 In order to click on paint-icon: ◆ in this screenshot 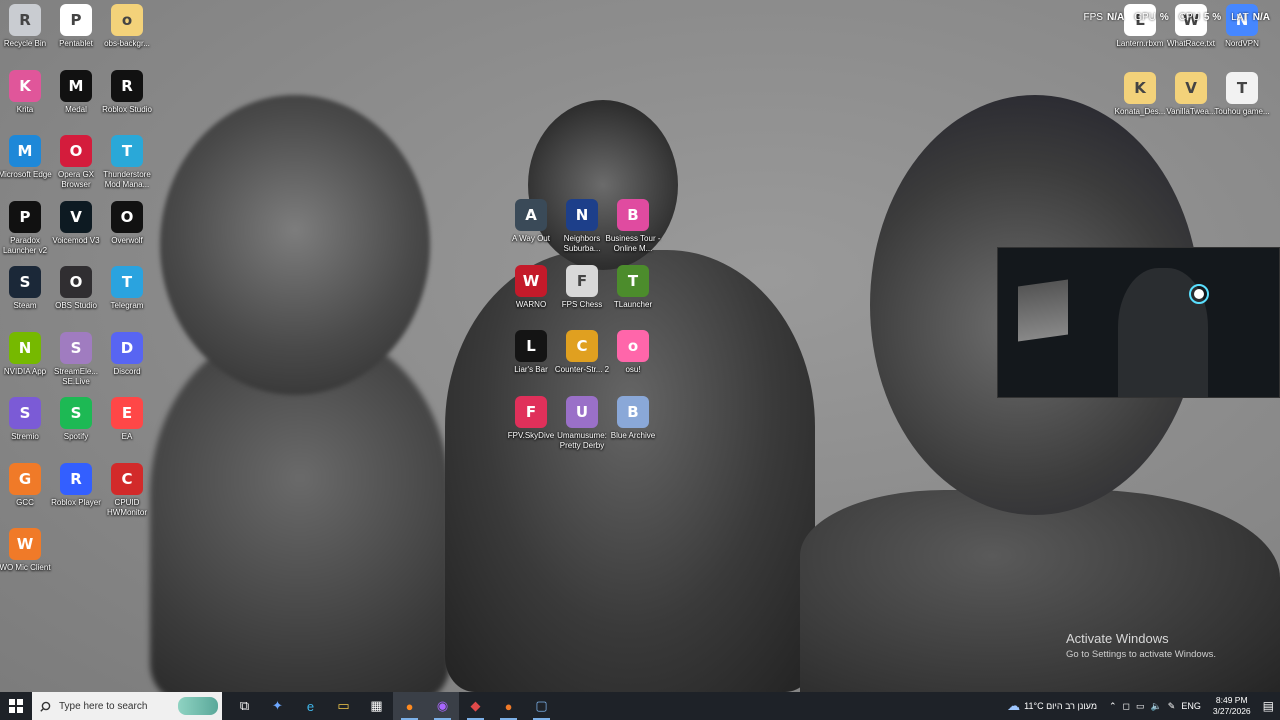, I will do `click(475, 705)`.